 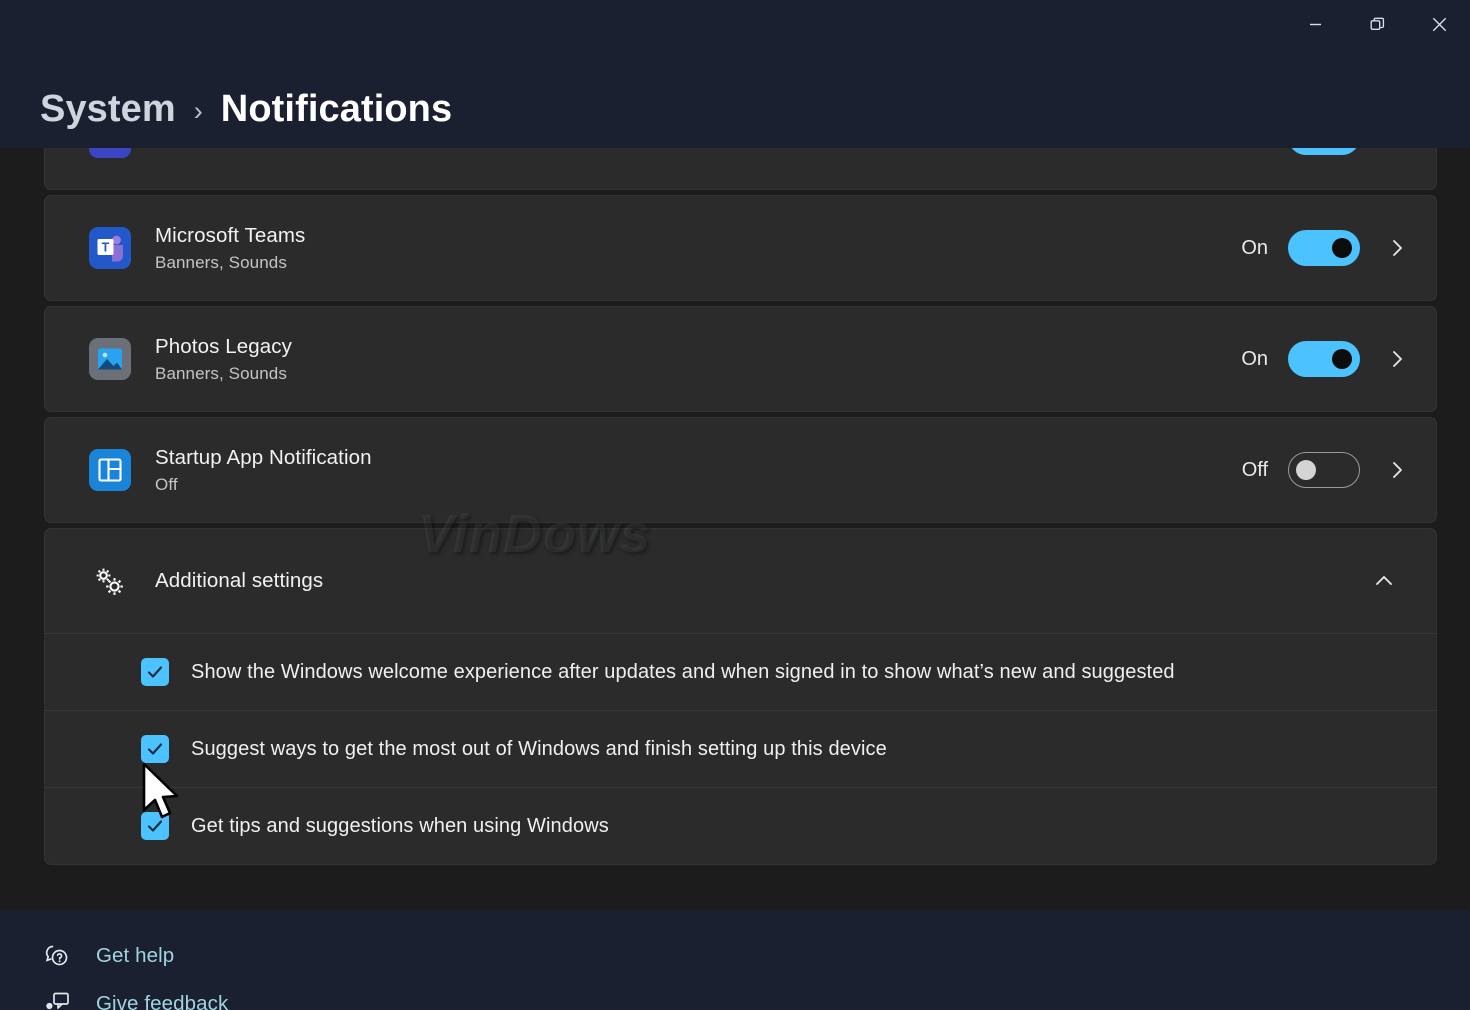 I want to click on teams-icon: T, so click(x=110, y=248).